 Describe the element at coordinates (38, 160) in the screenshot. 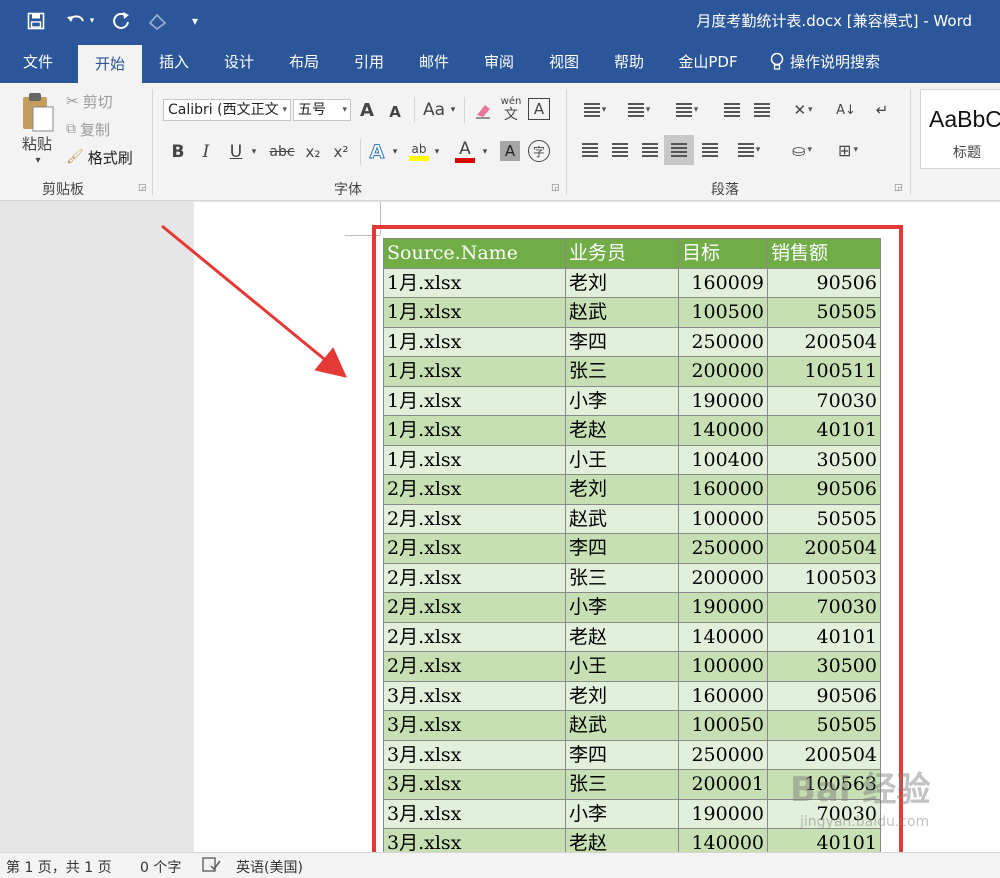

I see `paste-dropdown-icon: ▾` at that location.